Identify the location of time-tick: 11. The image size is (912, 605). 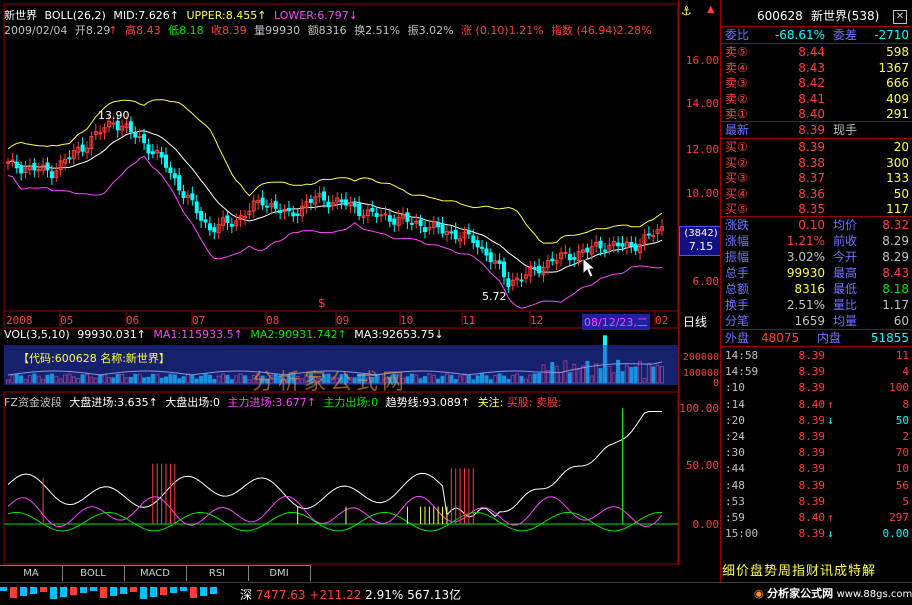
(469, 320).